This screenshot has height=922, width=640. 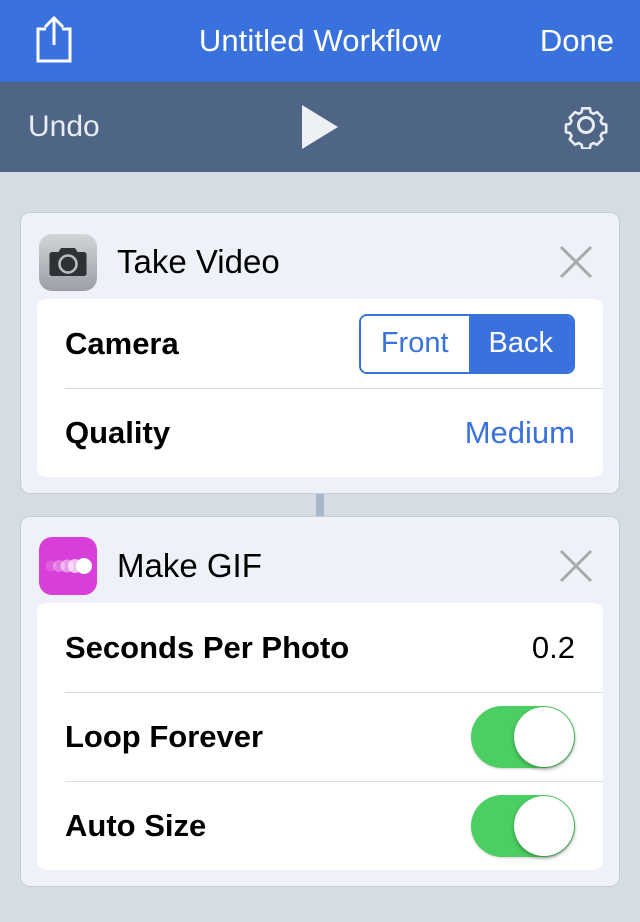 What do you see at coordinates (64, 127) in the screenshot?
I see `undo-button: Undo` at bounding box center [64, 127].